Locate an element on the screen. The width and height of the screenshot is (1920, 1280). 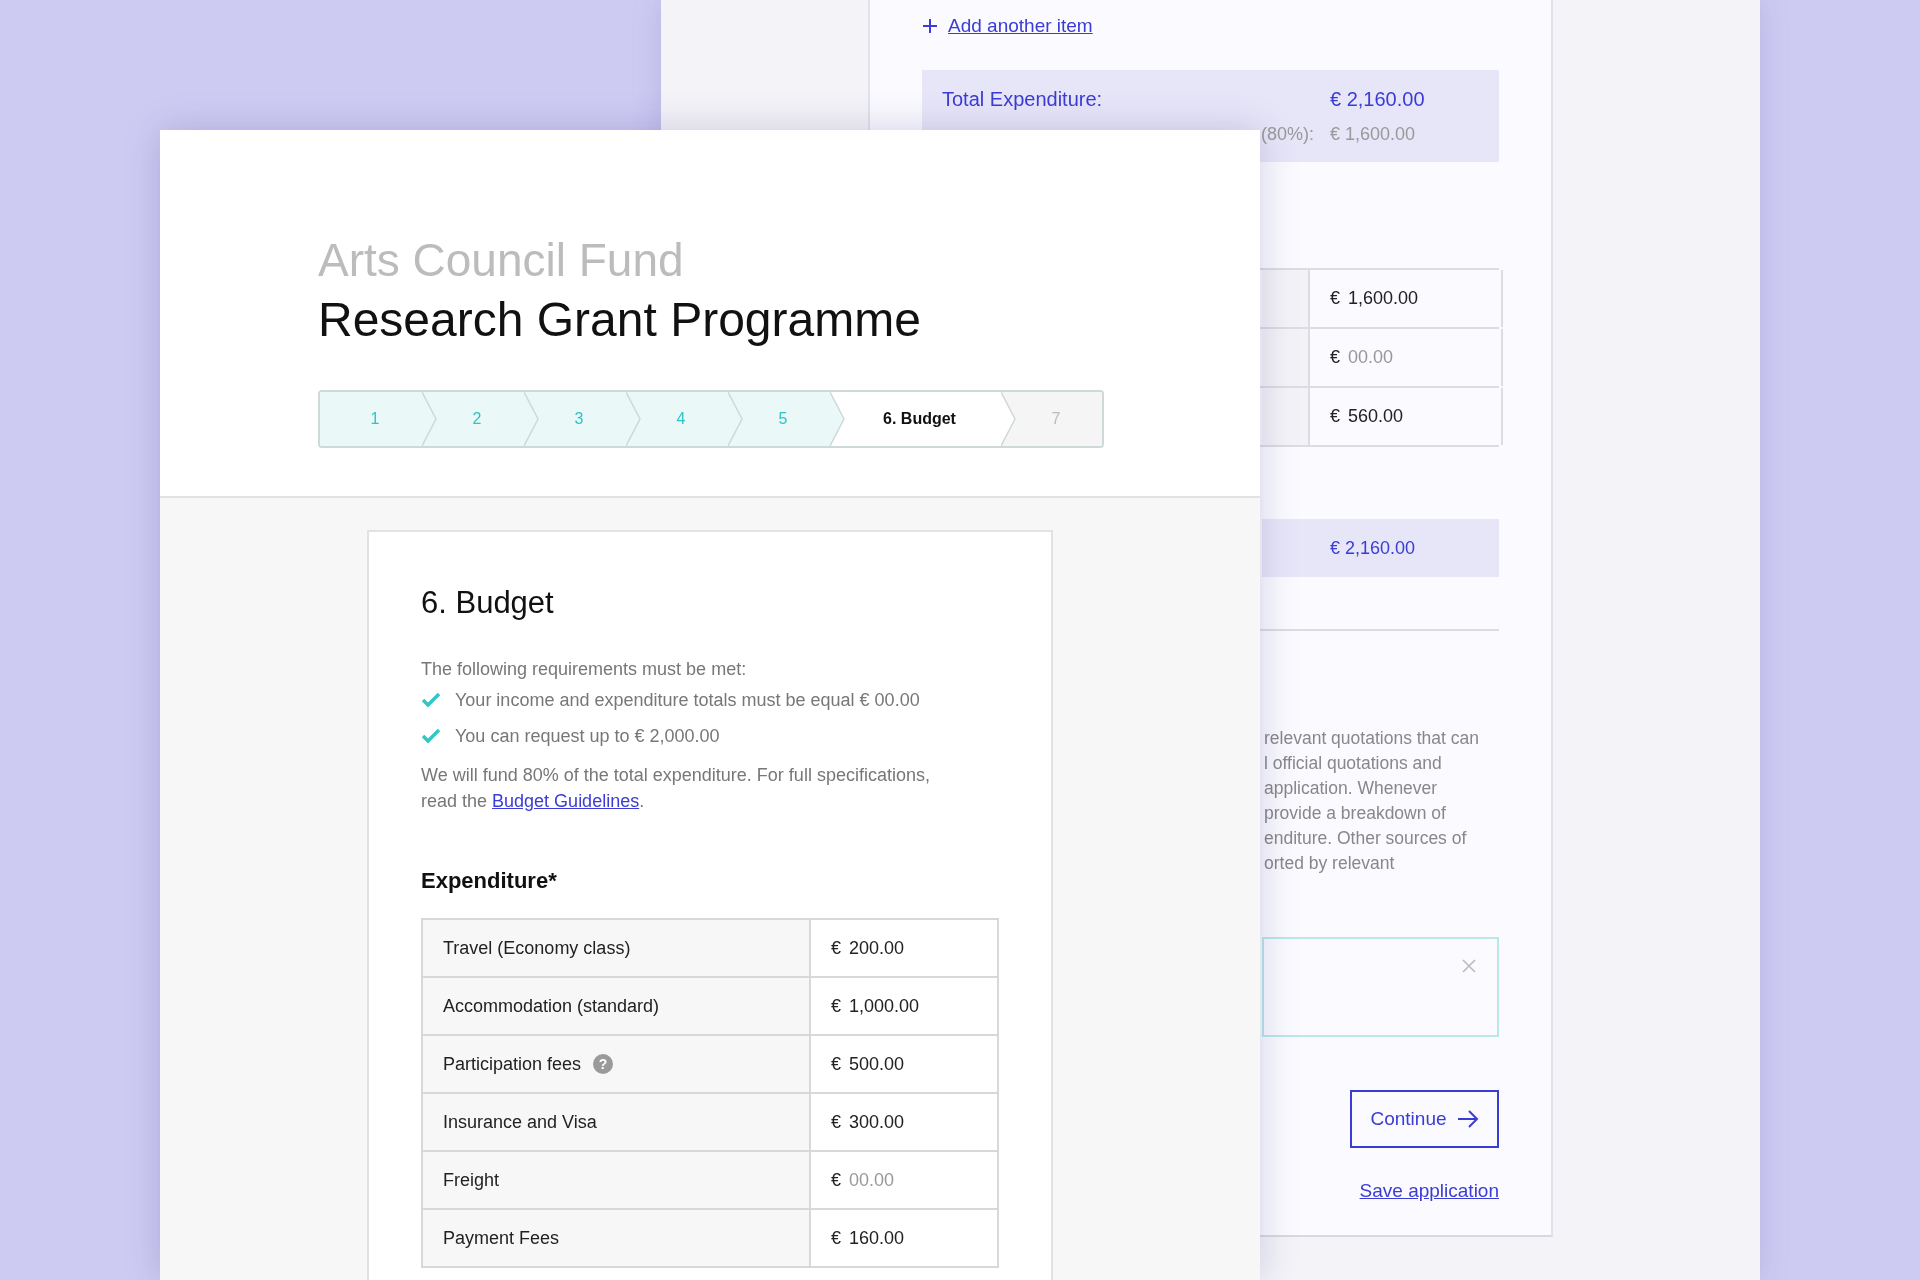
total-label: Total Expenditure: is located at coordinates (1023, 99).